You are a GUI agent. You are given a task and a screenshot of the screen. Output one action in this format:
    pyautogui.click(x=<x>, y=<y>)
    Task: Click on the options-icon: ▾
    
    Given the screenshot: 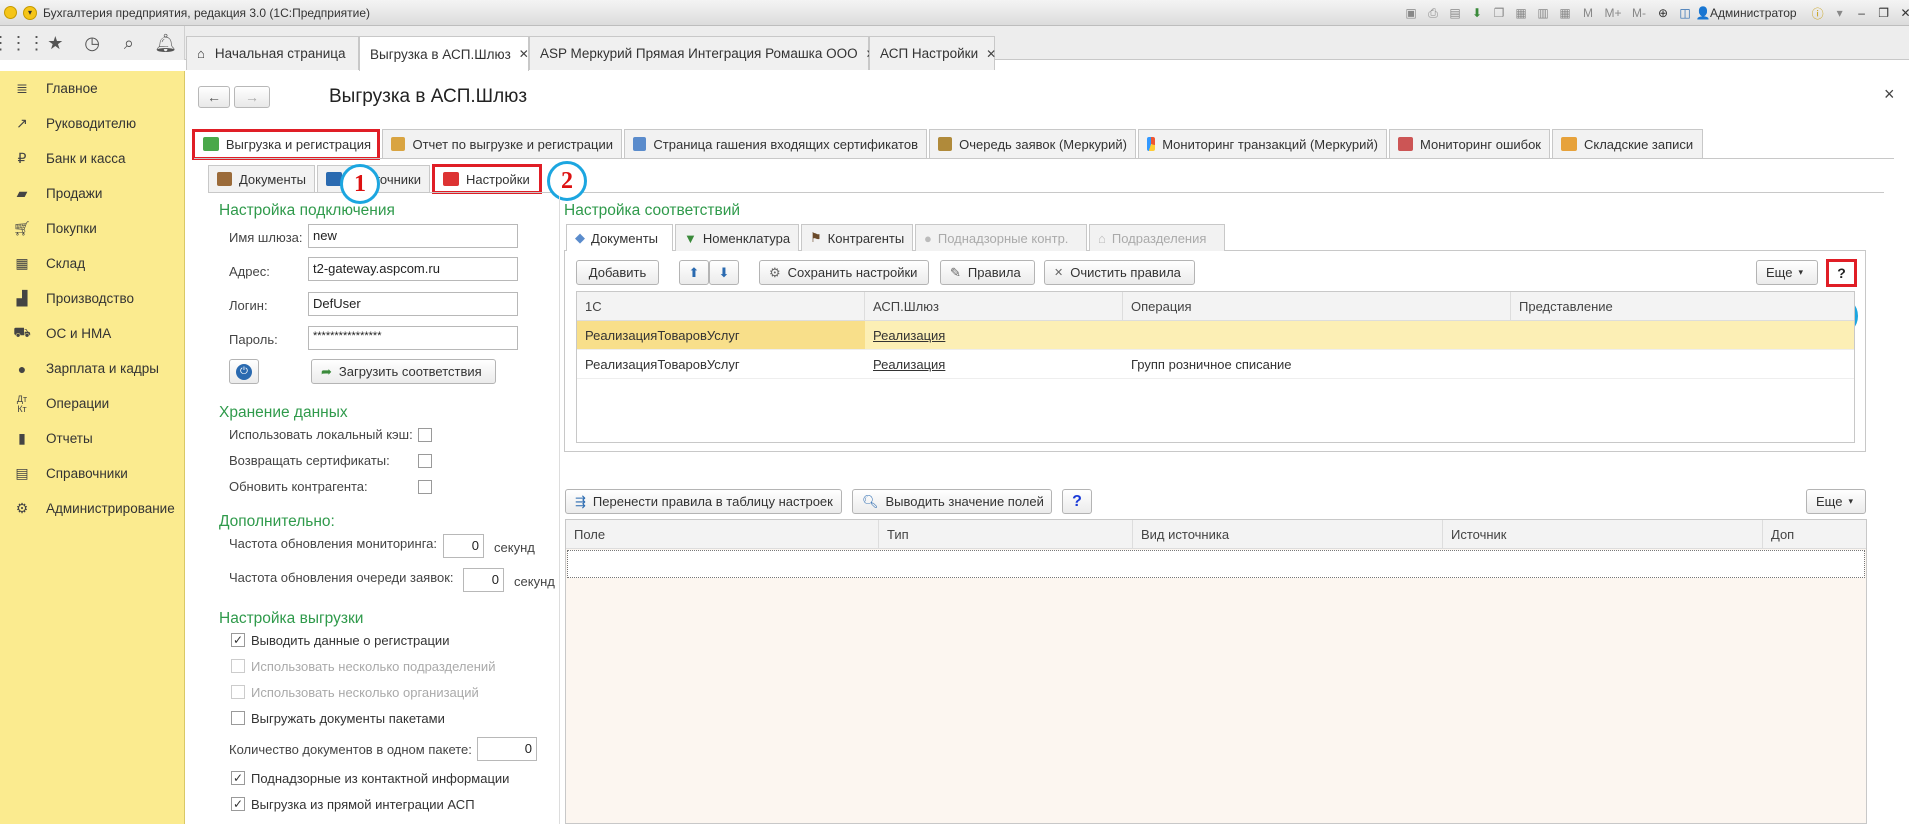 What is the action you would take?
    pyautogui.click(x=1840, y=13)
    